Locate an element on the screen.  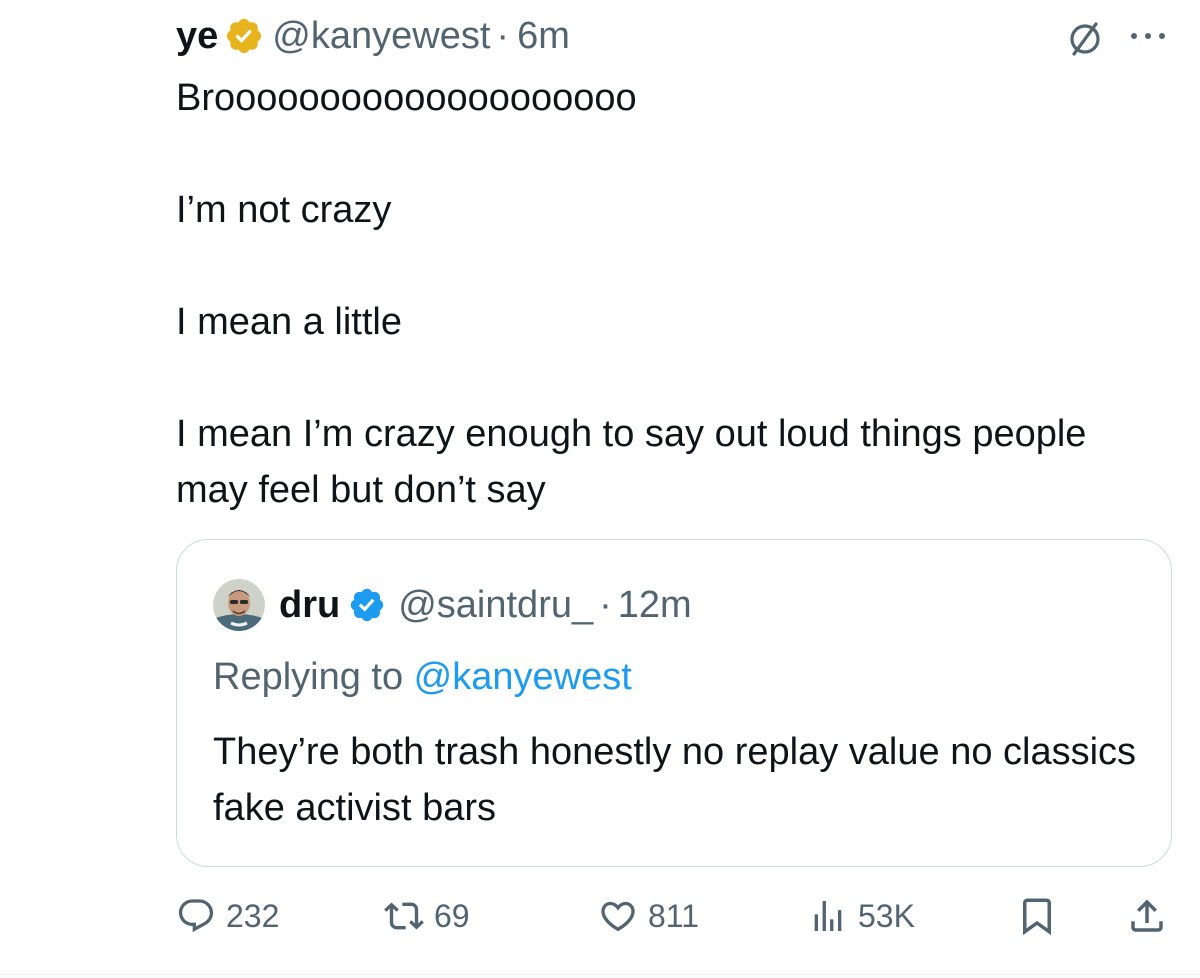
quote-header: dru @saintdru_ · 12m is located at coordinates (452, 605).